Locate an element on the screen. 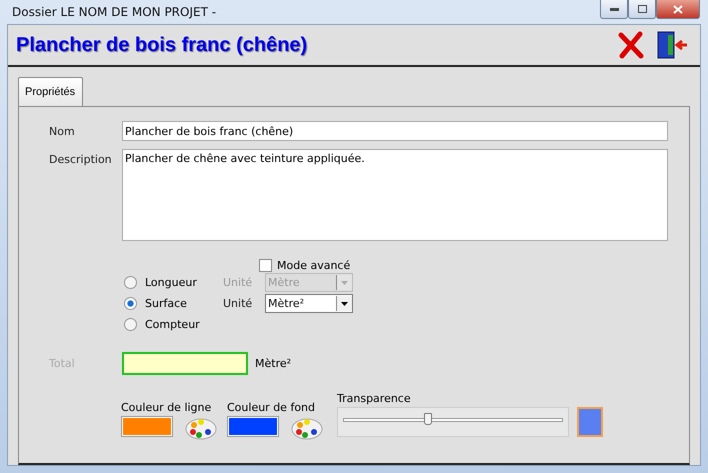 This screenshot has height=473, width=708. checkbox-label: Mode avancé is located at coordinates (313, 265).